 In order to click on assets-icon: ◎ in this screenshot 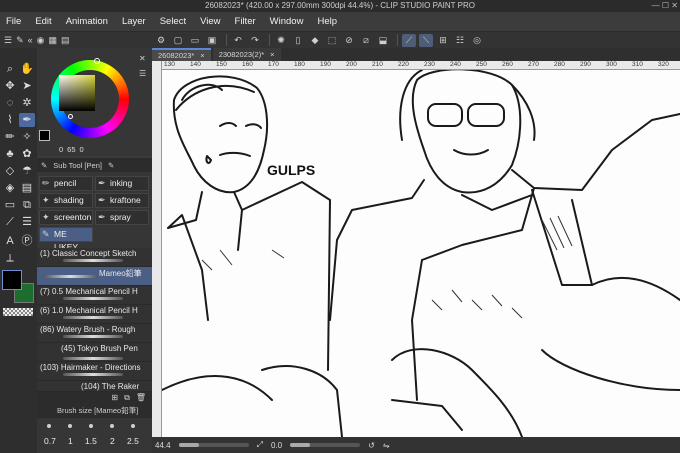, I will do `click(477, 40)`.